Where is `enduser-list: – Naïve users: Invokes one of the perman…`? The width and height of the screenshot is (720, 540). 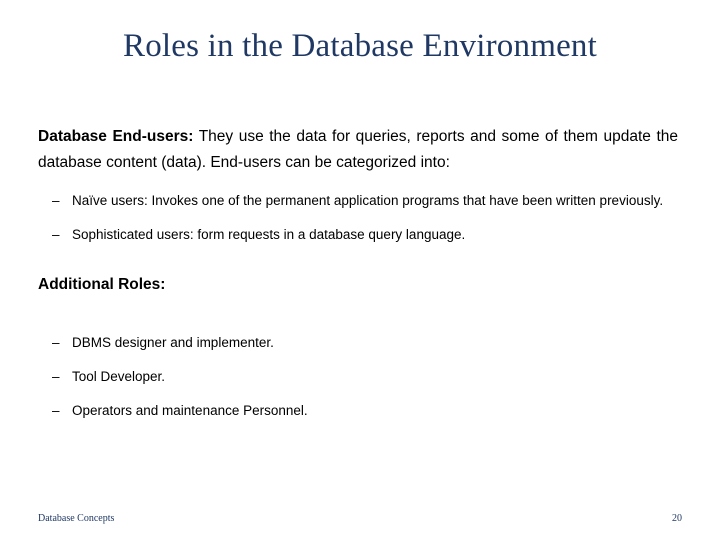
enduser-list: – Naïve users: Invokes one of the perman… is located at coordinates (358, 218).